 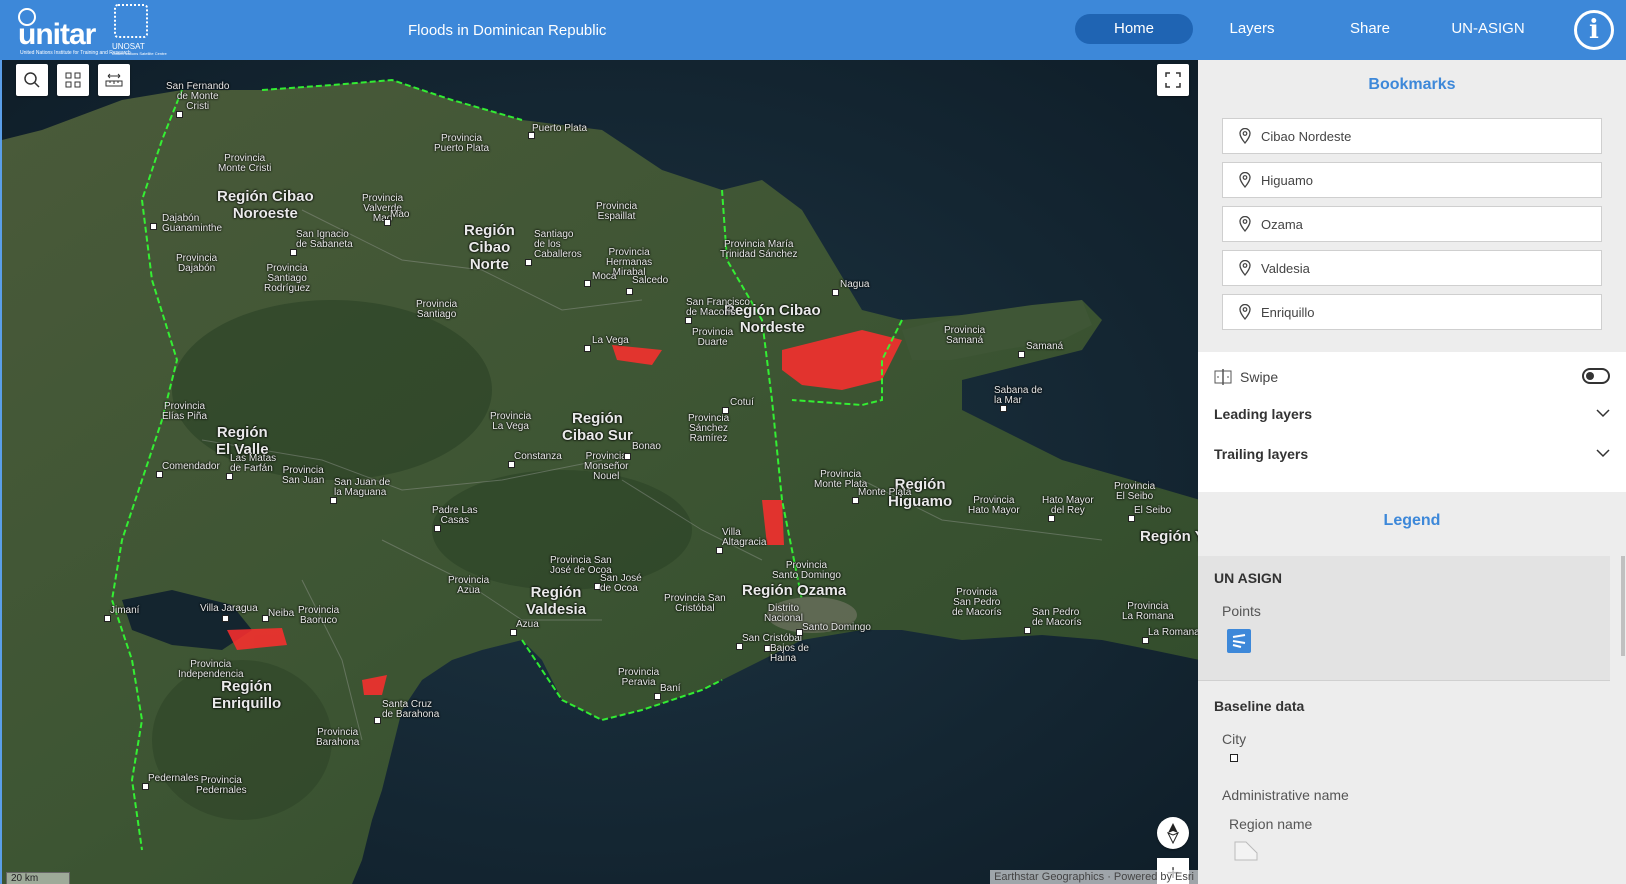 What do you see at coordinates (32, 80) in the screenshot?
I see `search-button` at bounding box center [32, 80].